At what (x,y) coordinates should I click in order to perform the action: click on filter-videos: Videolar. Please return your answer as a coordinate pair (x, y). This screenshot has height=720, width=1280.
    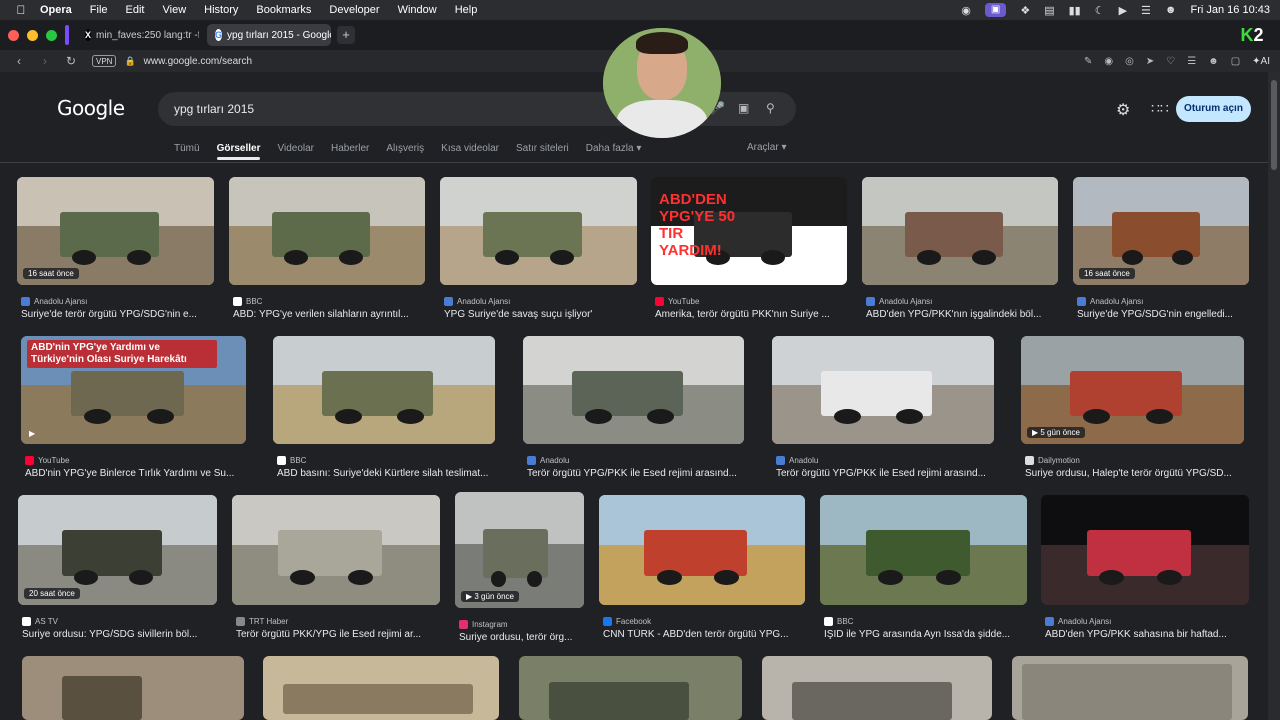
    Looking at the image, I should click on (295, 148).